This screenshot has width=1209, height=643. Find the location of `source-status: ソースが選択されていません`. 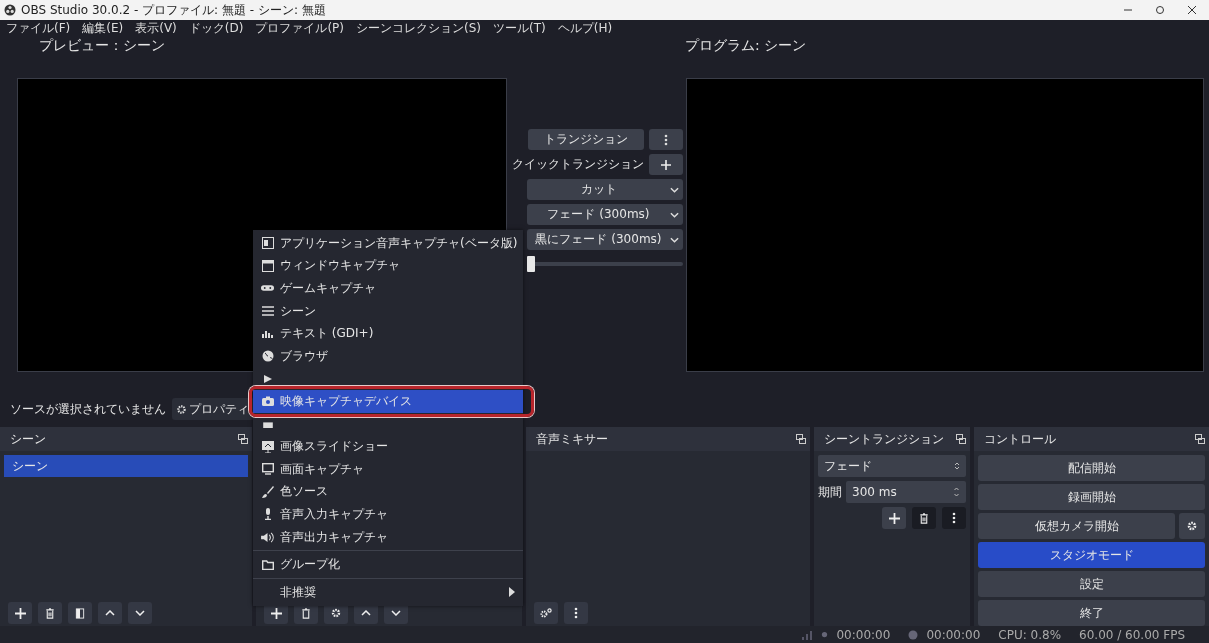

source-status: ソースが選択されていません is located at coordinates (88, 409).